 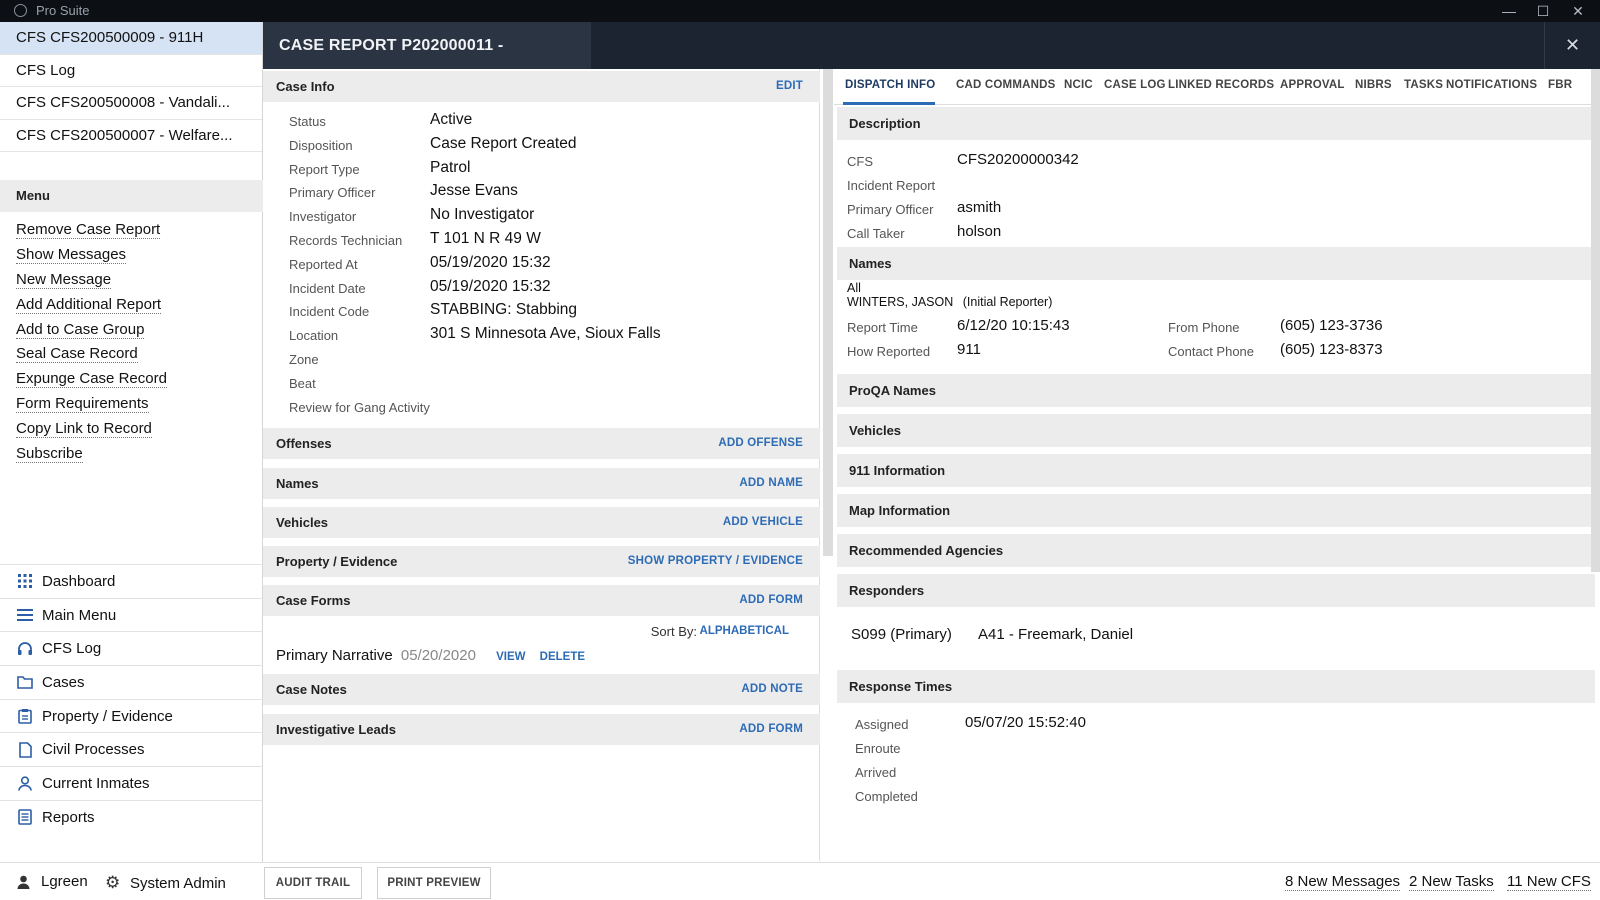 What do you see at coordinates (771, 483) in the screenshot?
I see `add-name-button: ADD NAME` at bounding box center [771, 483].